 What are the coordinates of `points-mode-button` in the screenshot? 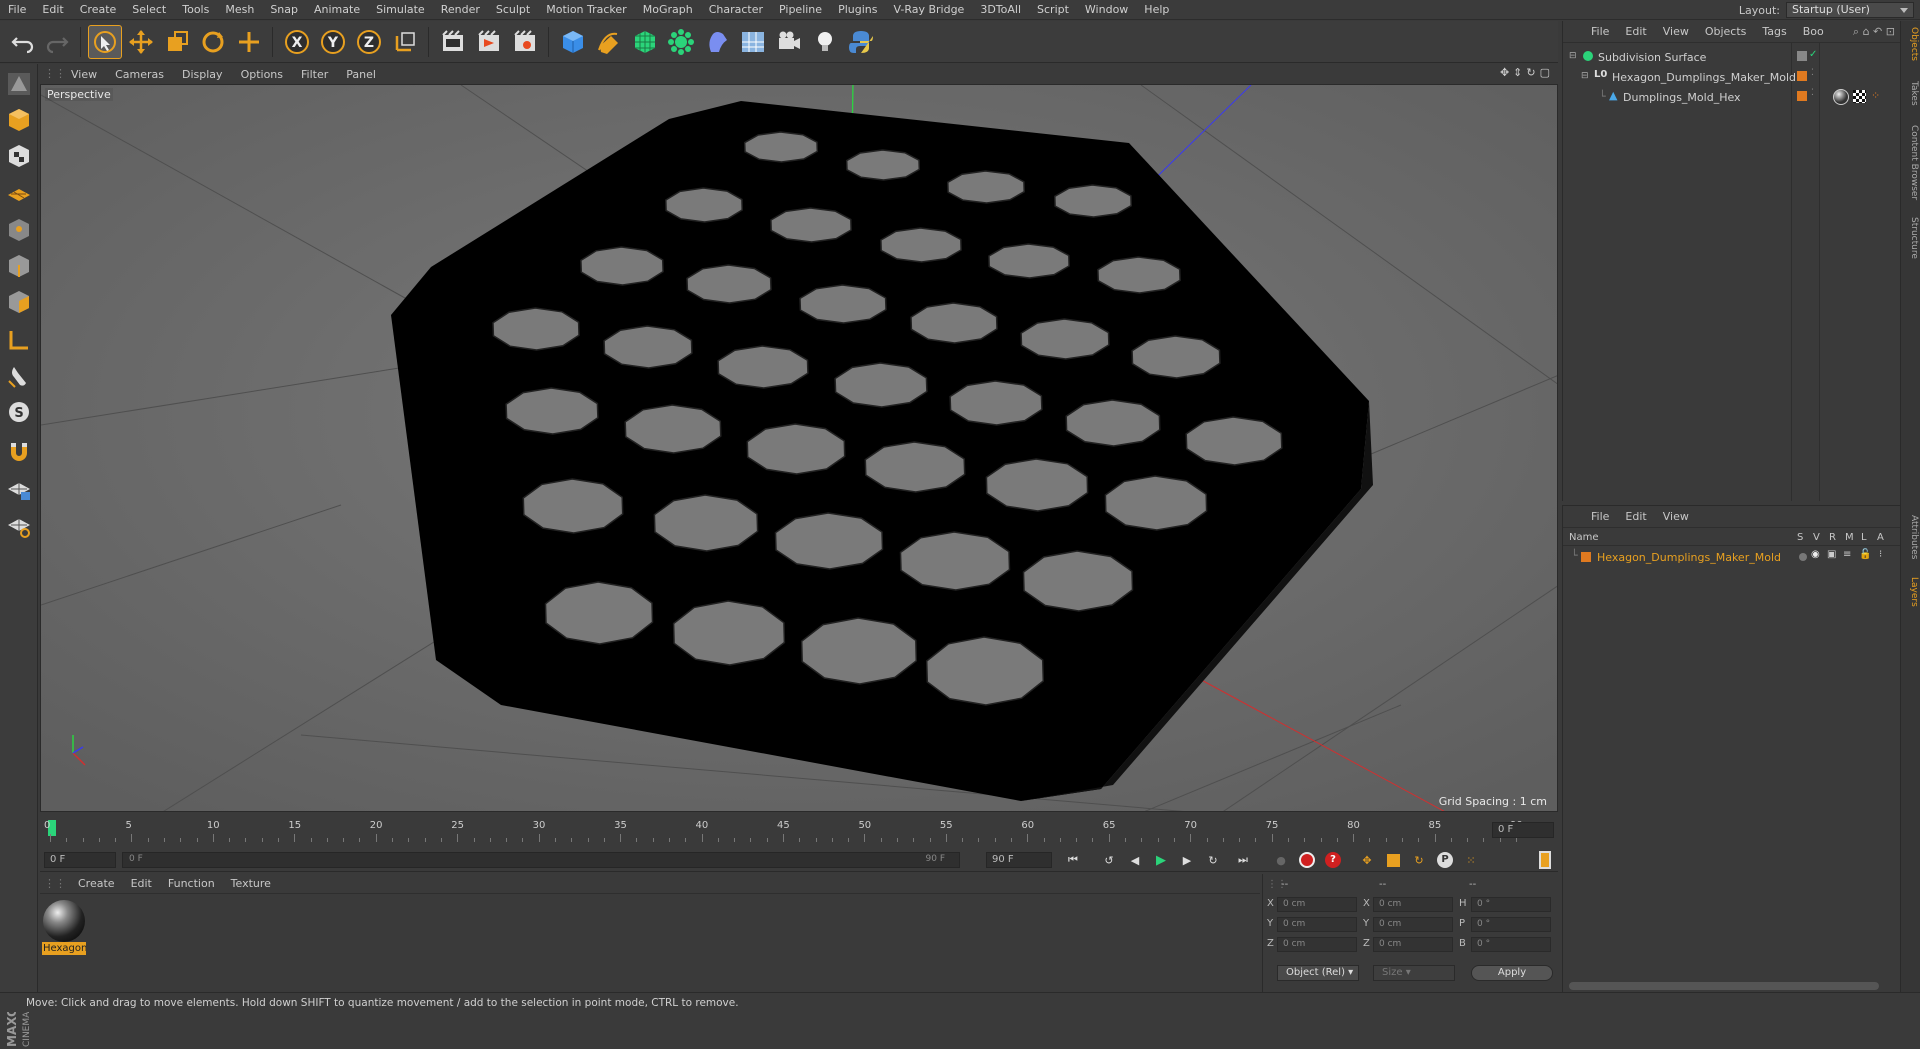 It's located at (19, 230).